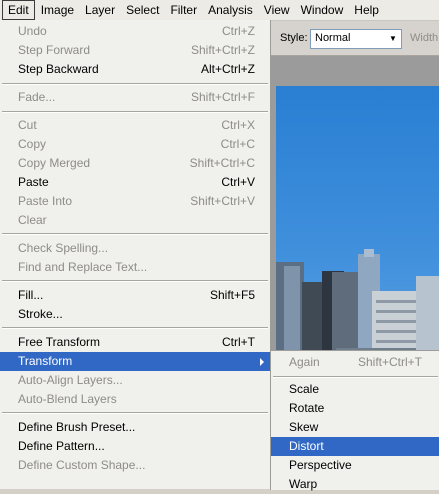 This screenshot has height=494, width=439. I want to click on menu-item-copy-merged: Copy Merged Shift+Ctrl+C, so click(135, 163).